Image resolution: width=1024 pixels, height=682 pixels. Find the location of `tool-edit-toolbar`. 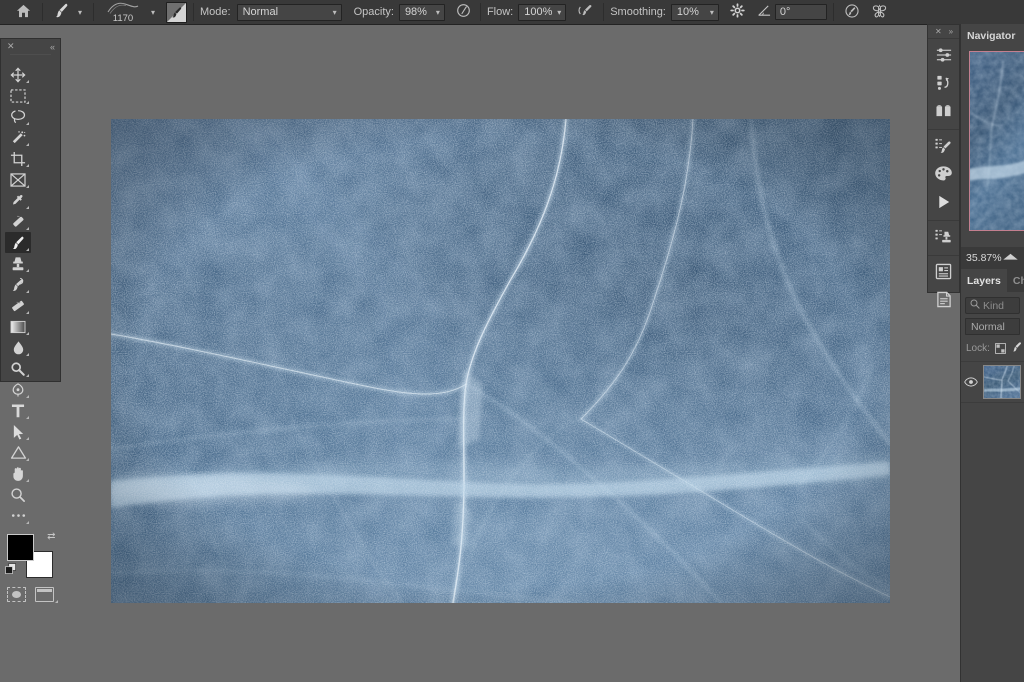

tool-edit-toolbar is located at coordinates (18, 515).